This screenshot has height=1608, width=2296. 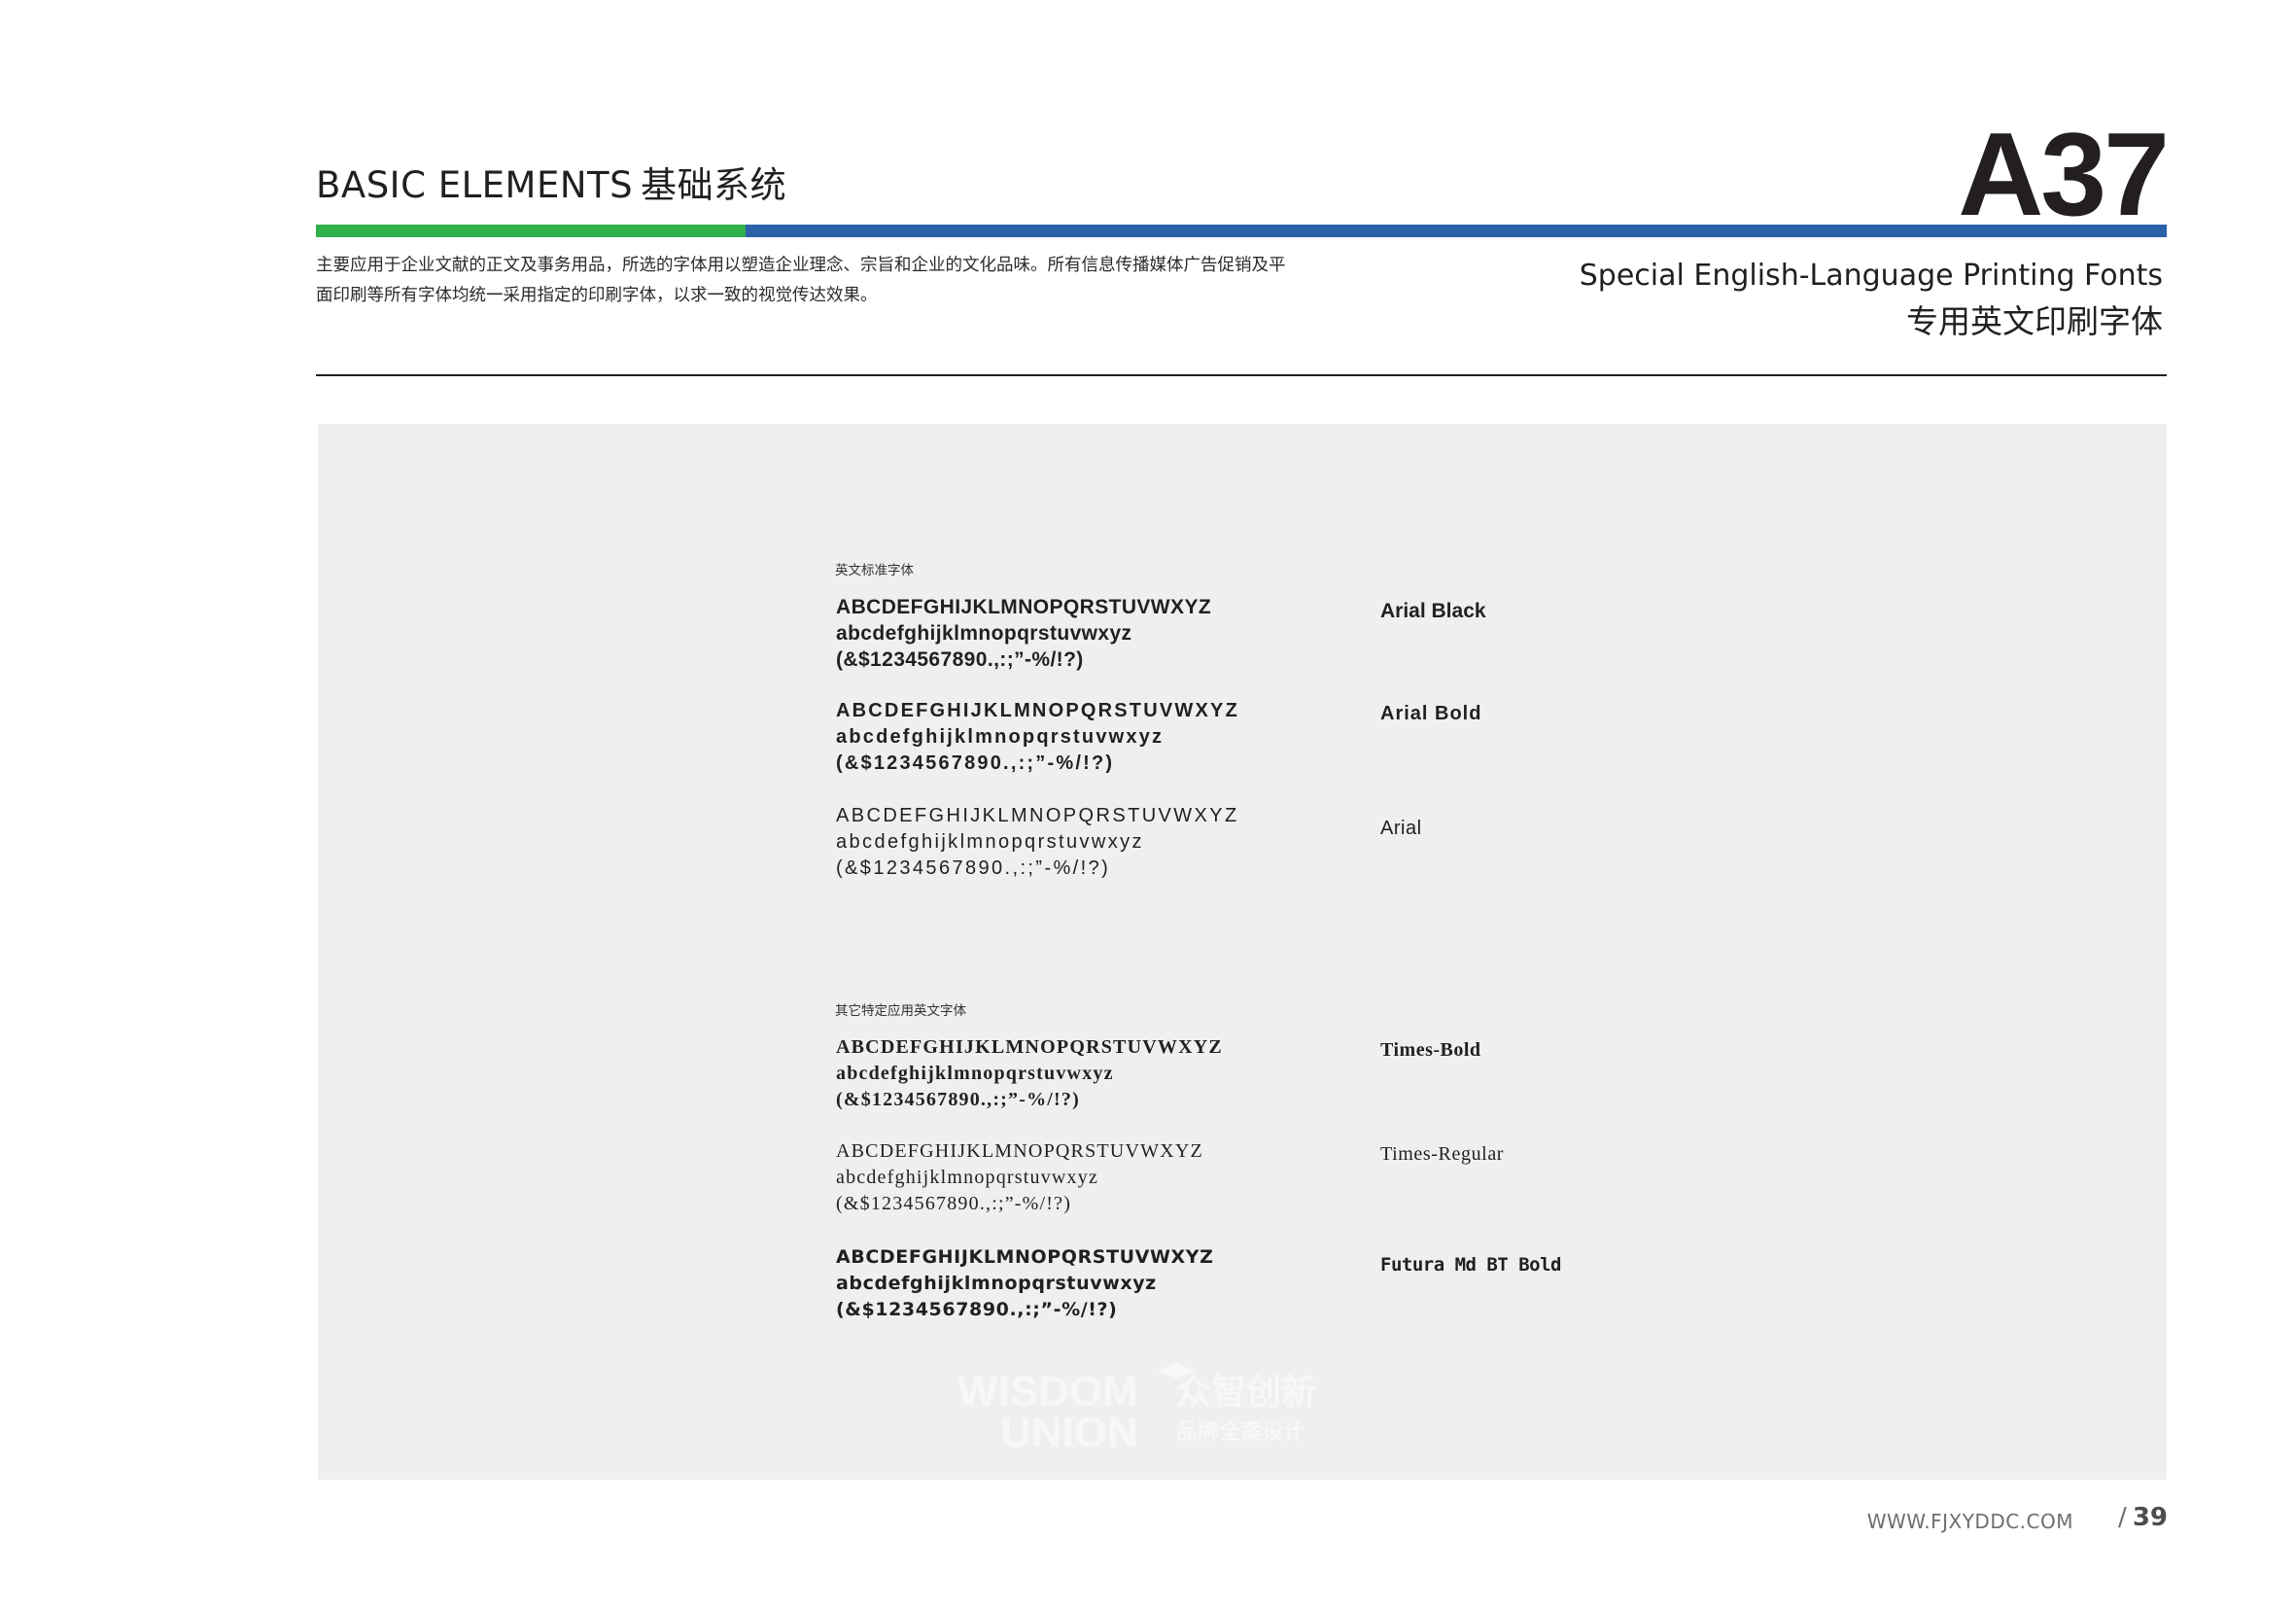 What do you see at coordinates (2034, 321) in the screenshot?
I see `page-title-zh: 专用英文印刷字体` at bounding box center [2034, 321].